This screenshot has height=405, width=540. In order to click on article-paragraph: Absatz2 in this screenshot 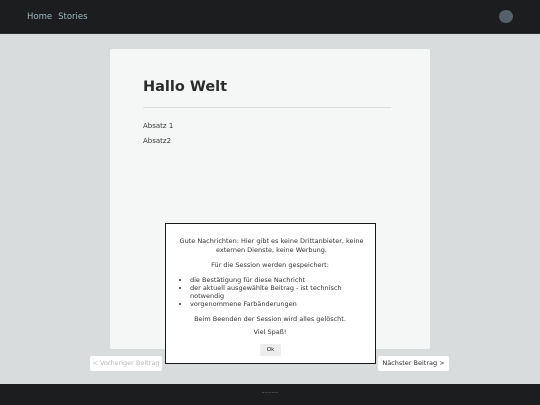, I will do `click(157, 141)`.